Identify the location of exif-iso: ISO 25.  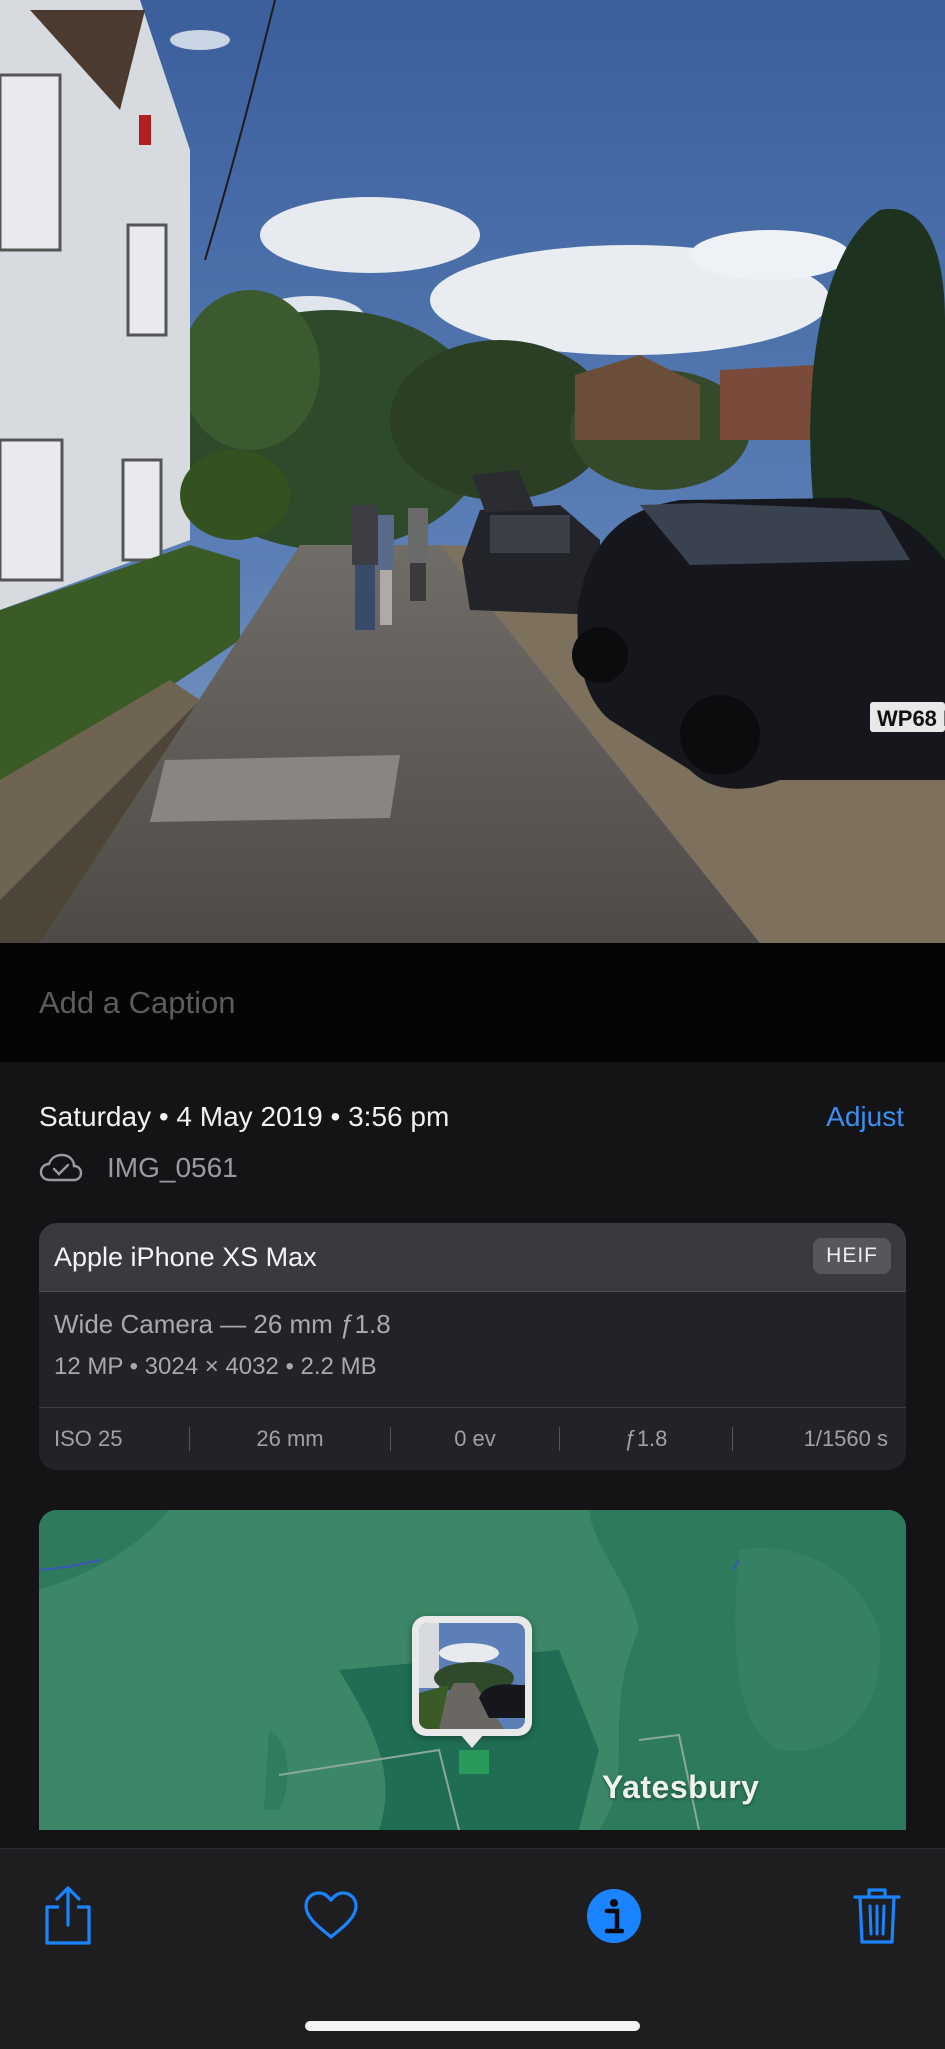
(88, 1438).